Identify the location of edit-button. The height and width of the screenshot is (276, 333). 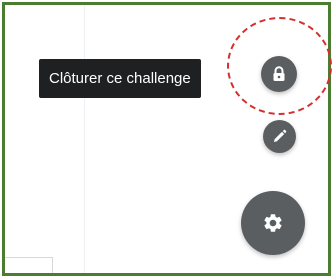
(279, 136).